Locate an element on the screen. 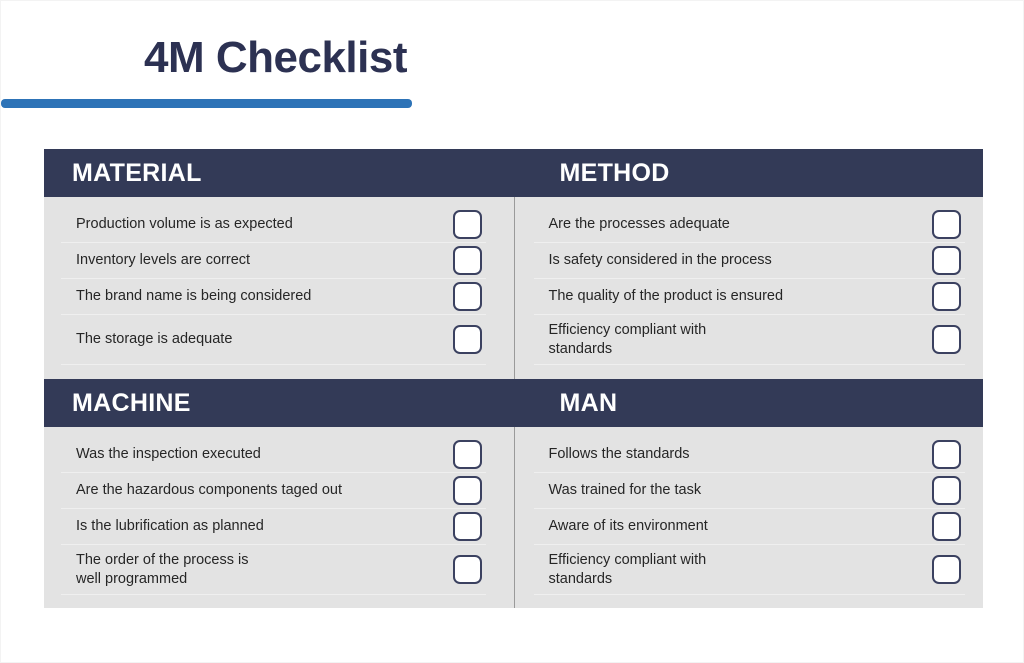 The image size is (1024, 663). header-band-row-1: MATERIAL METHOD is located at coordinates (513, 173).